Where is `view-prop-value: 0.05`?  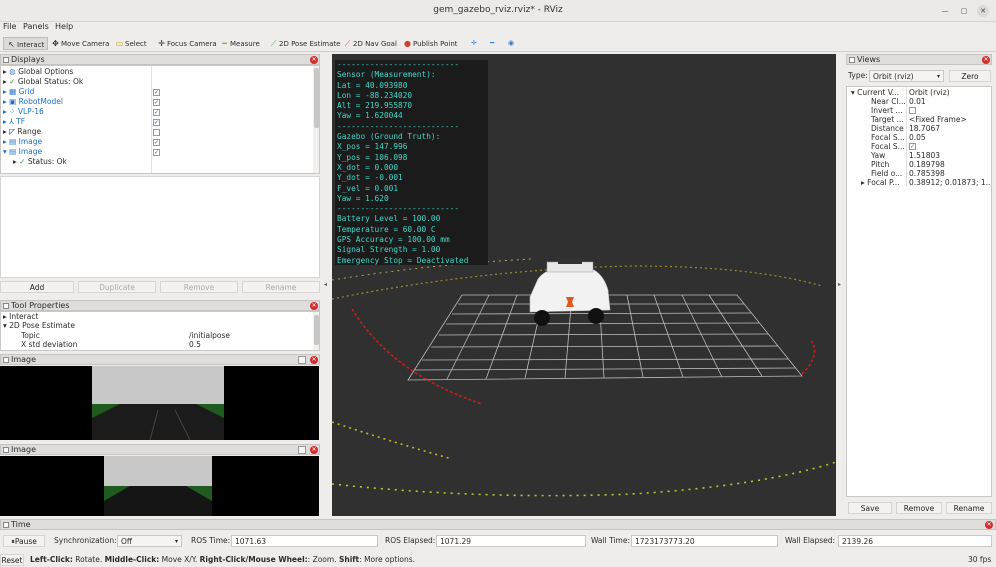
view-prop-value: 0.05 is located at coordinates (917, 138).